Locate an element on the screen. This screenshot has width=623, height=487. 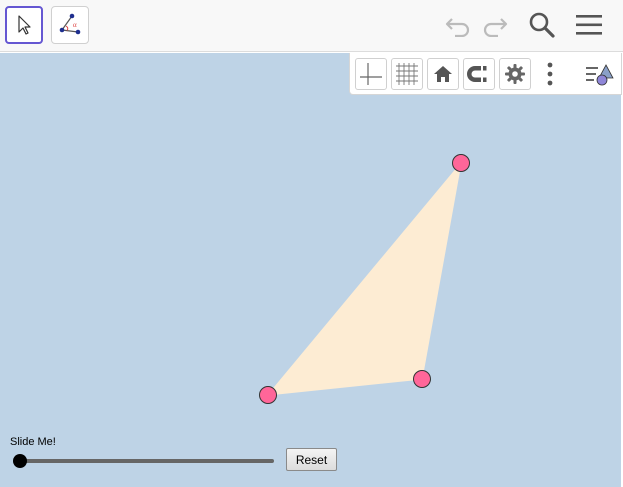
toggle-axes-button is located at coordinates (371, 74).